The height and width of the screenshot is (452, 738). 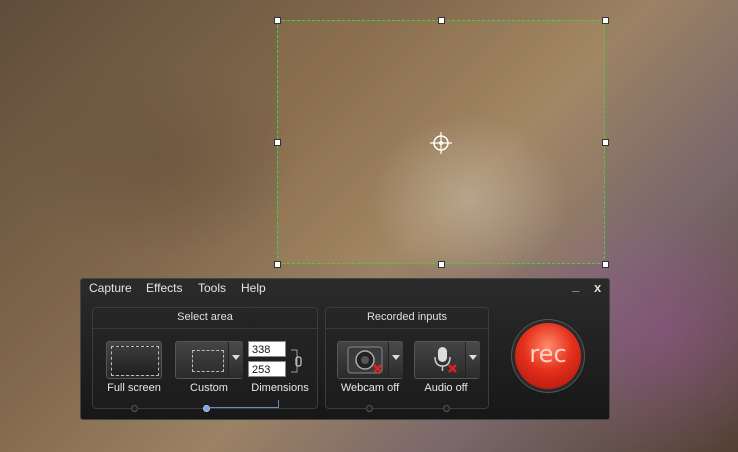 What do you see at coordinates (280, 388) in the screenshot?
I see `dimensions-label: Dimensions` at bounding box center [280, 388].